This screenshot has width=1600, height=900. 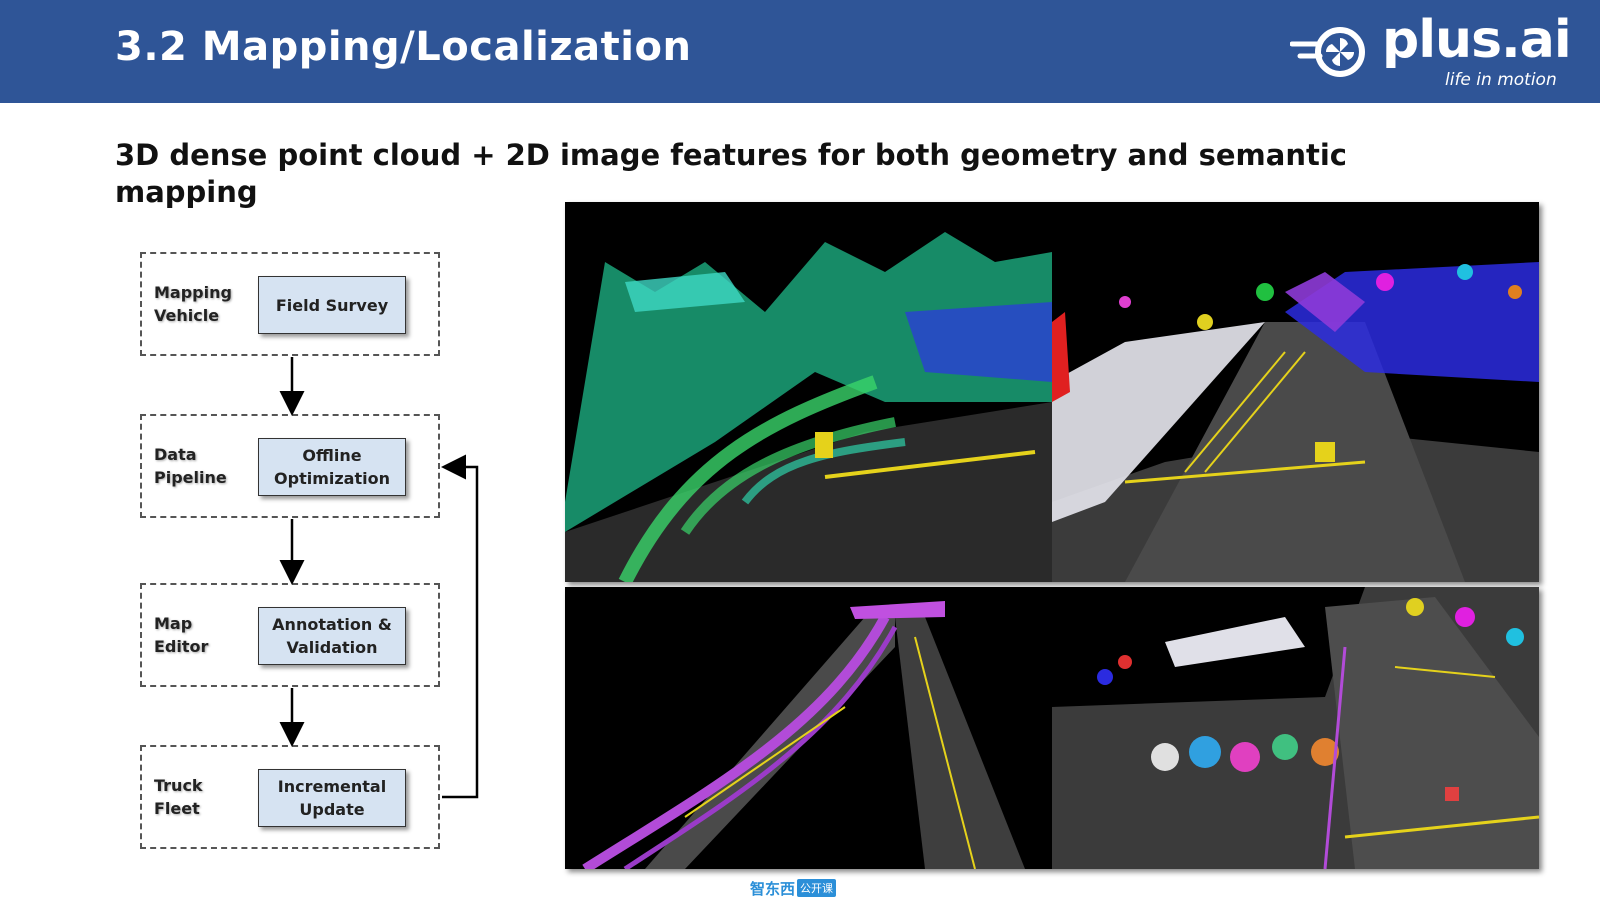 I want to click on logo-wordmark: plus.ai, so click(x=1477, y=40).